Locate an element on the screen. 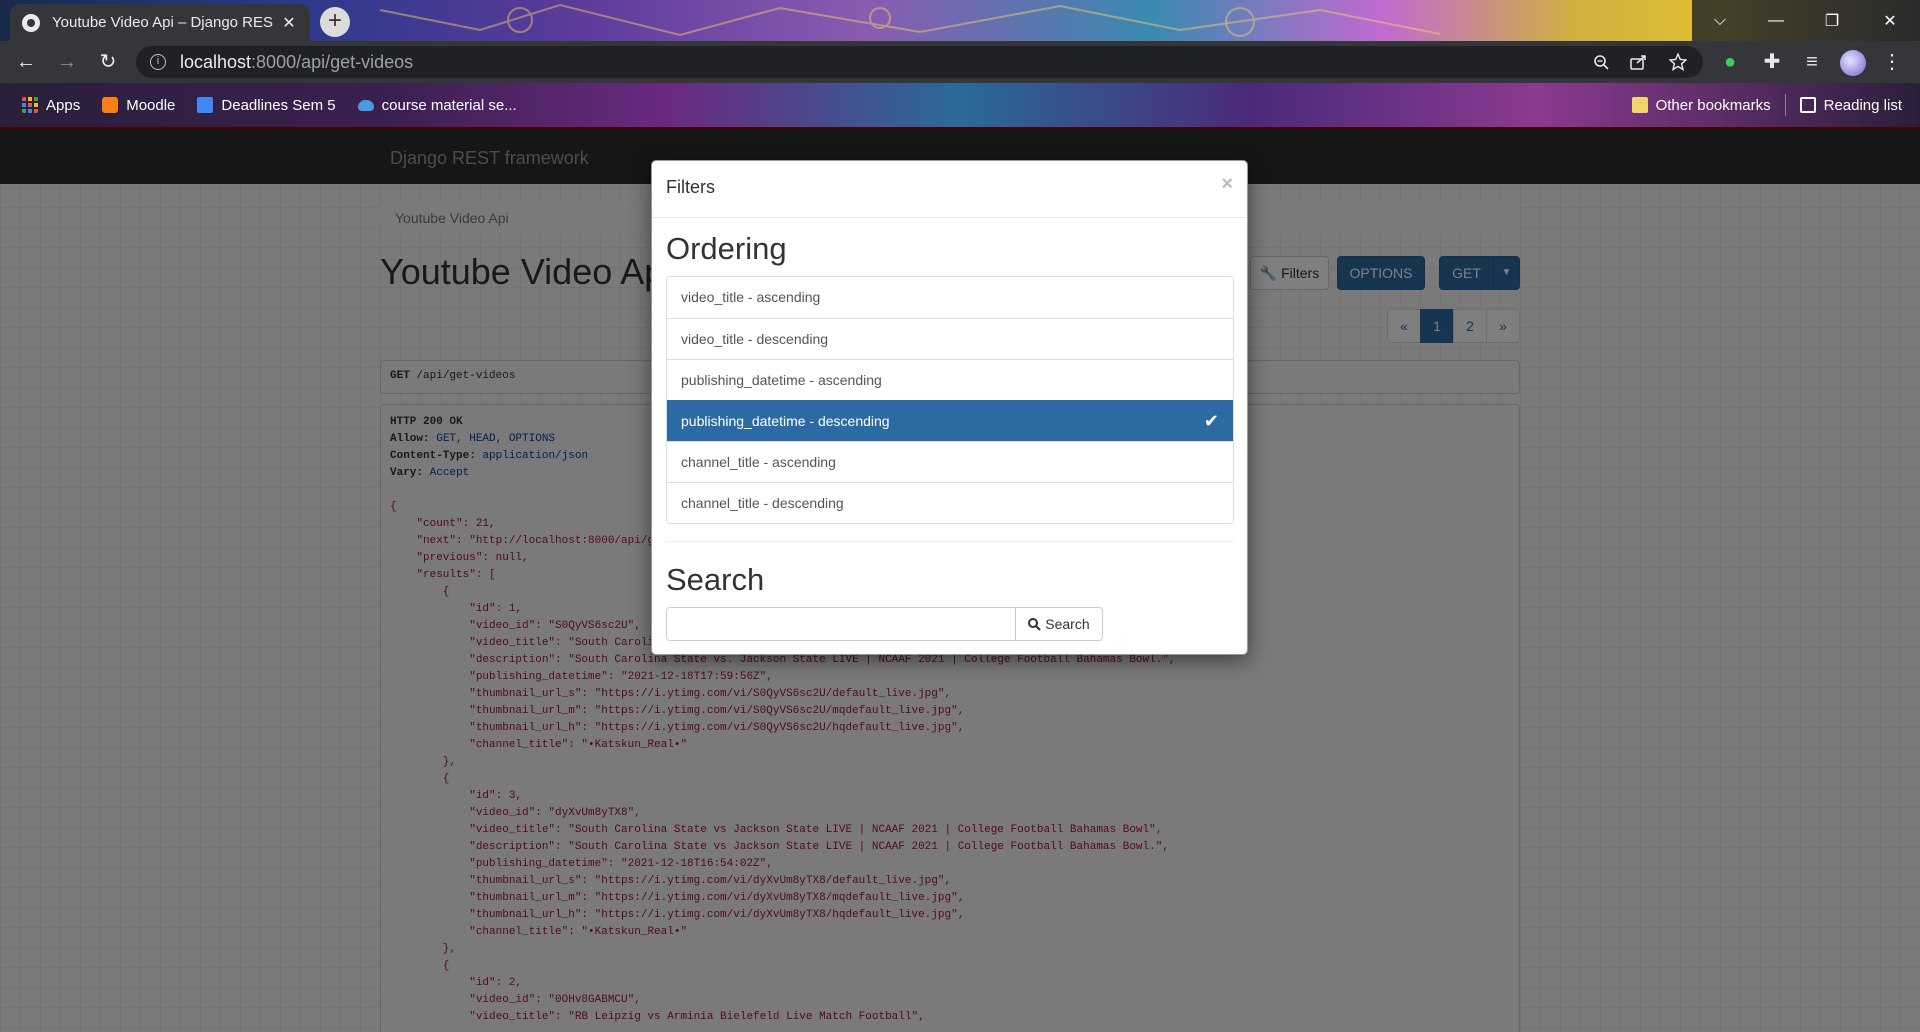 Image resolution: width=1920 pixels, height=1032 pixels. modal-divider is located at coordinates (950, 541).